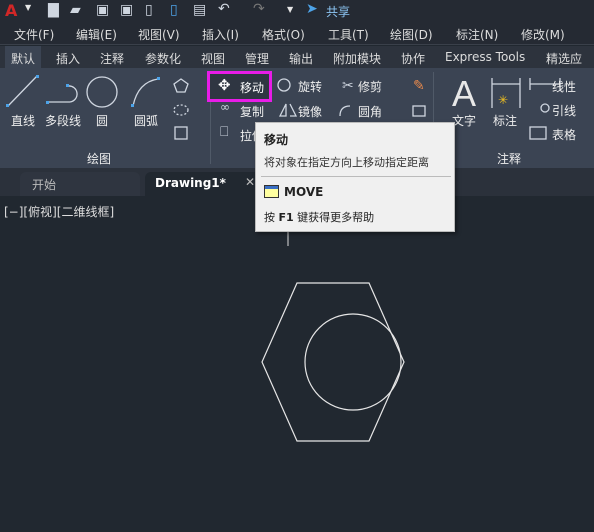 This screenshot has height=532, width=594. Describe the element at coordinates (174, 10) in the screenshot. I see `save-web-icon: ▯` at that location.